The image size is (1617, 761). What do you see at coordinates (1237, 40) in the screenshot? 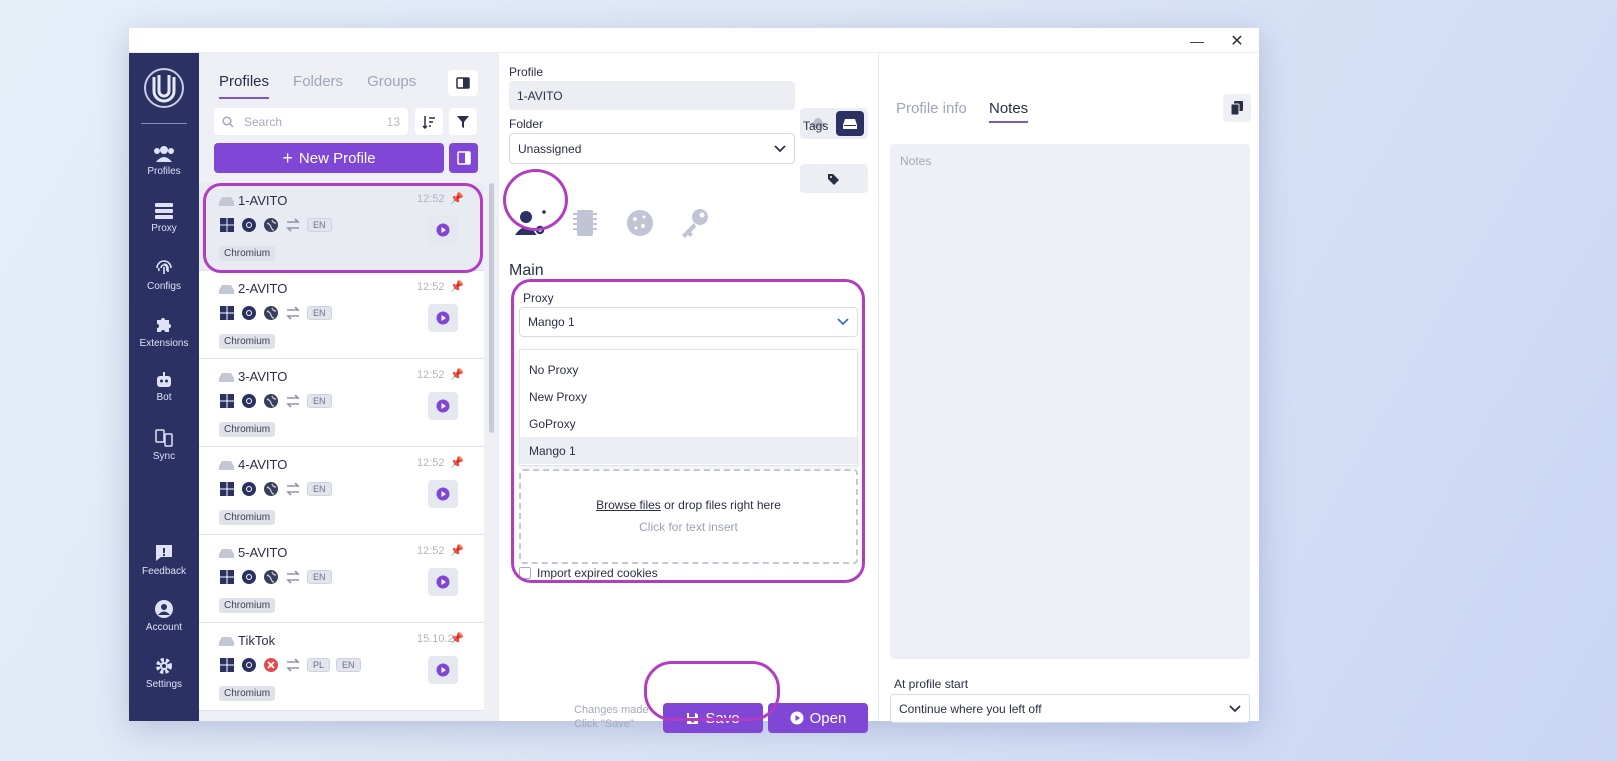
I see `close-button: ✕` at bounding box center [1237, 40].